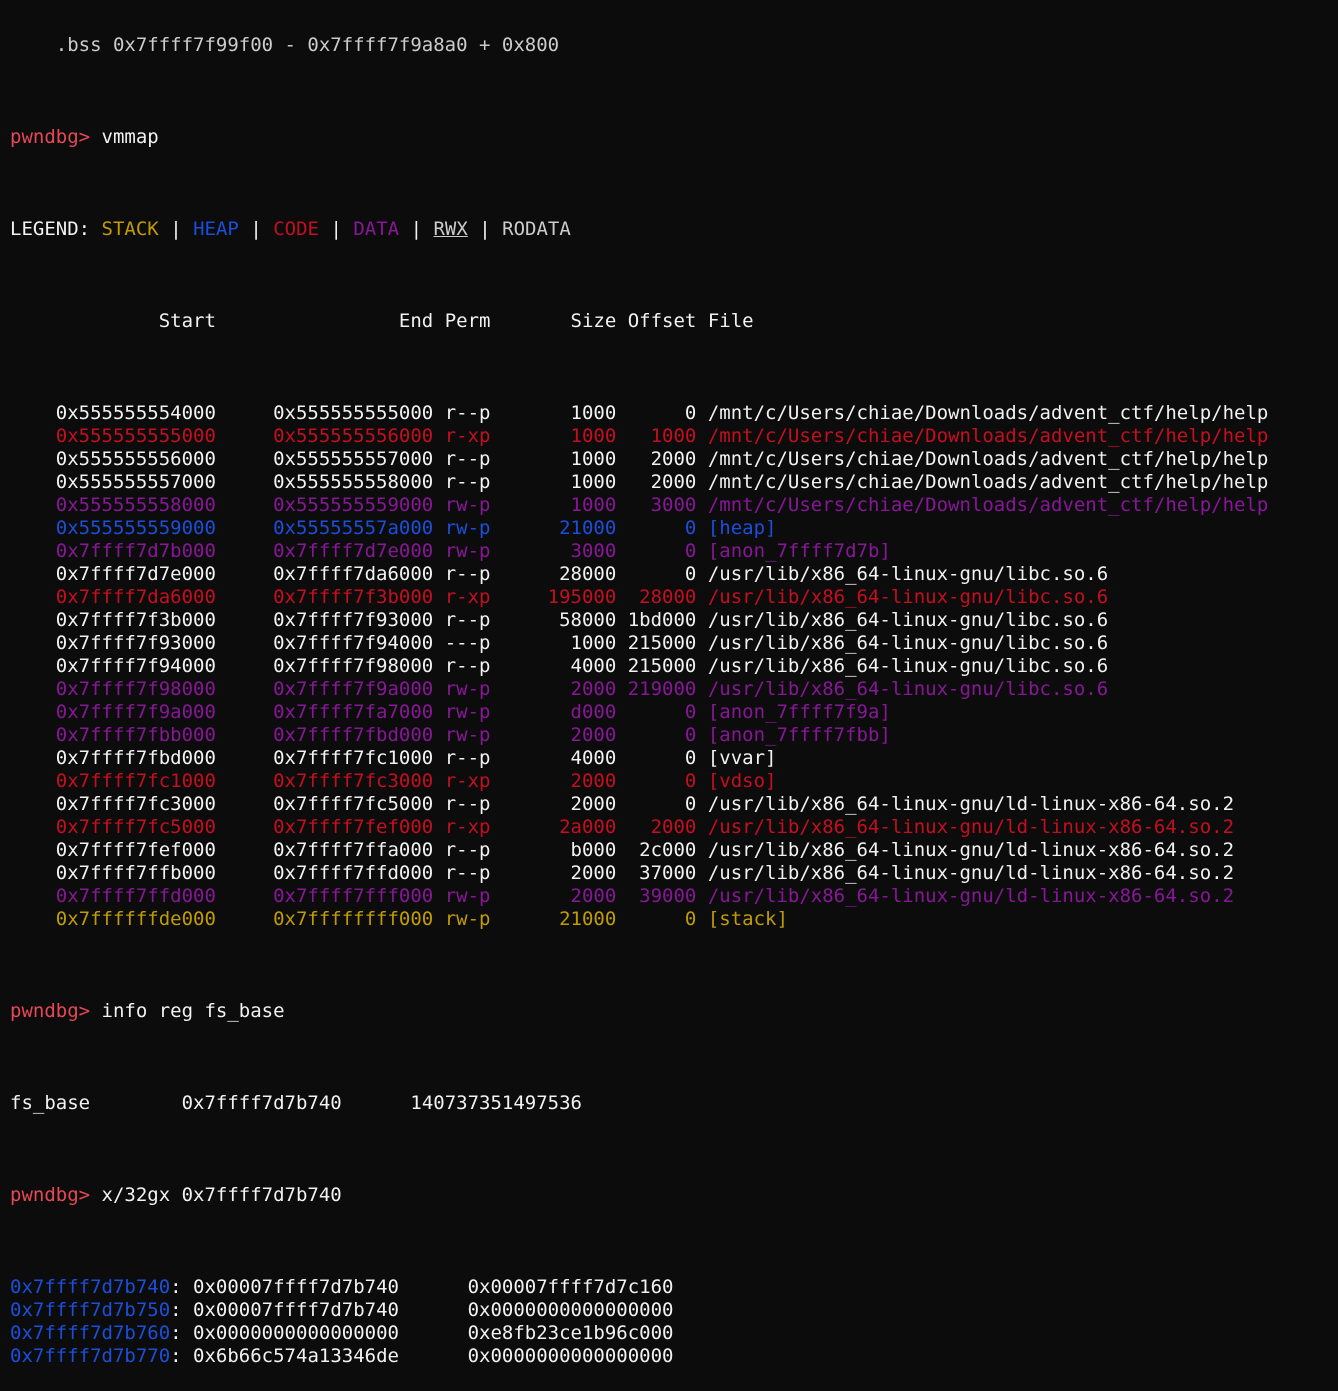  What do you see at coordinates (113, 873) in the screenshot?
I see `vmmap-start: 0x7ffff7ffb000` at bounding box center [113, 873].